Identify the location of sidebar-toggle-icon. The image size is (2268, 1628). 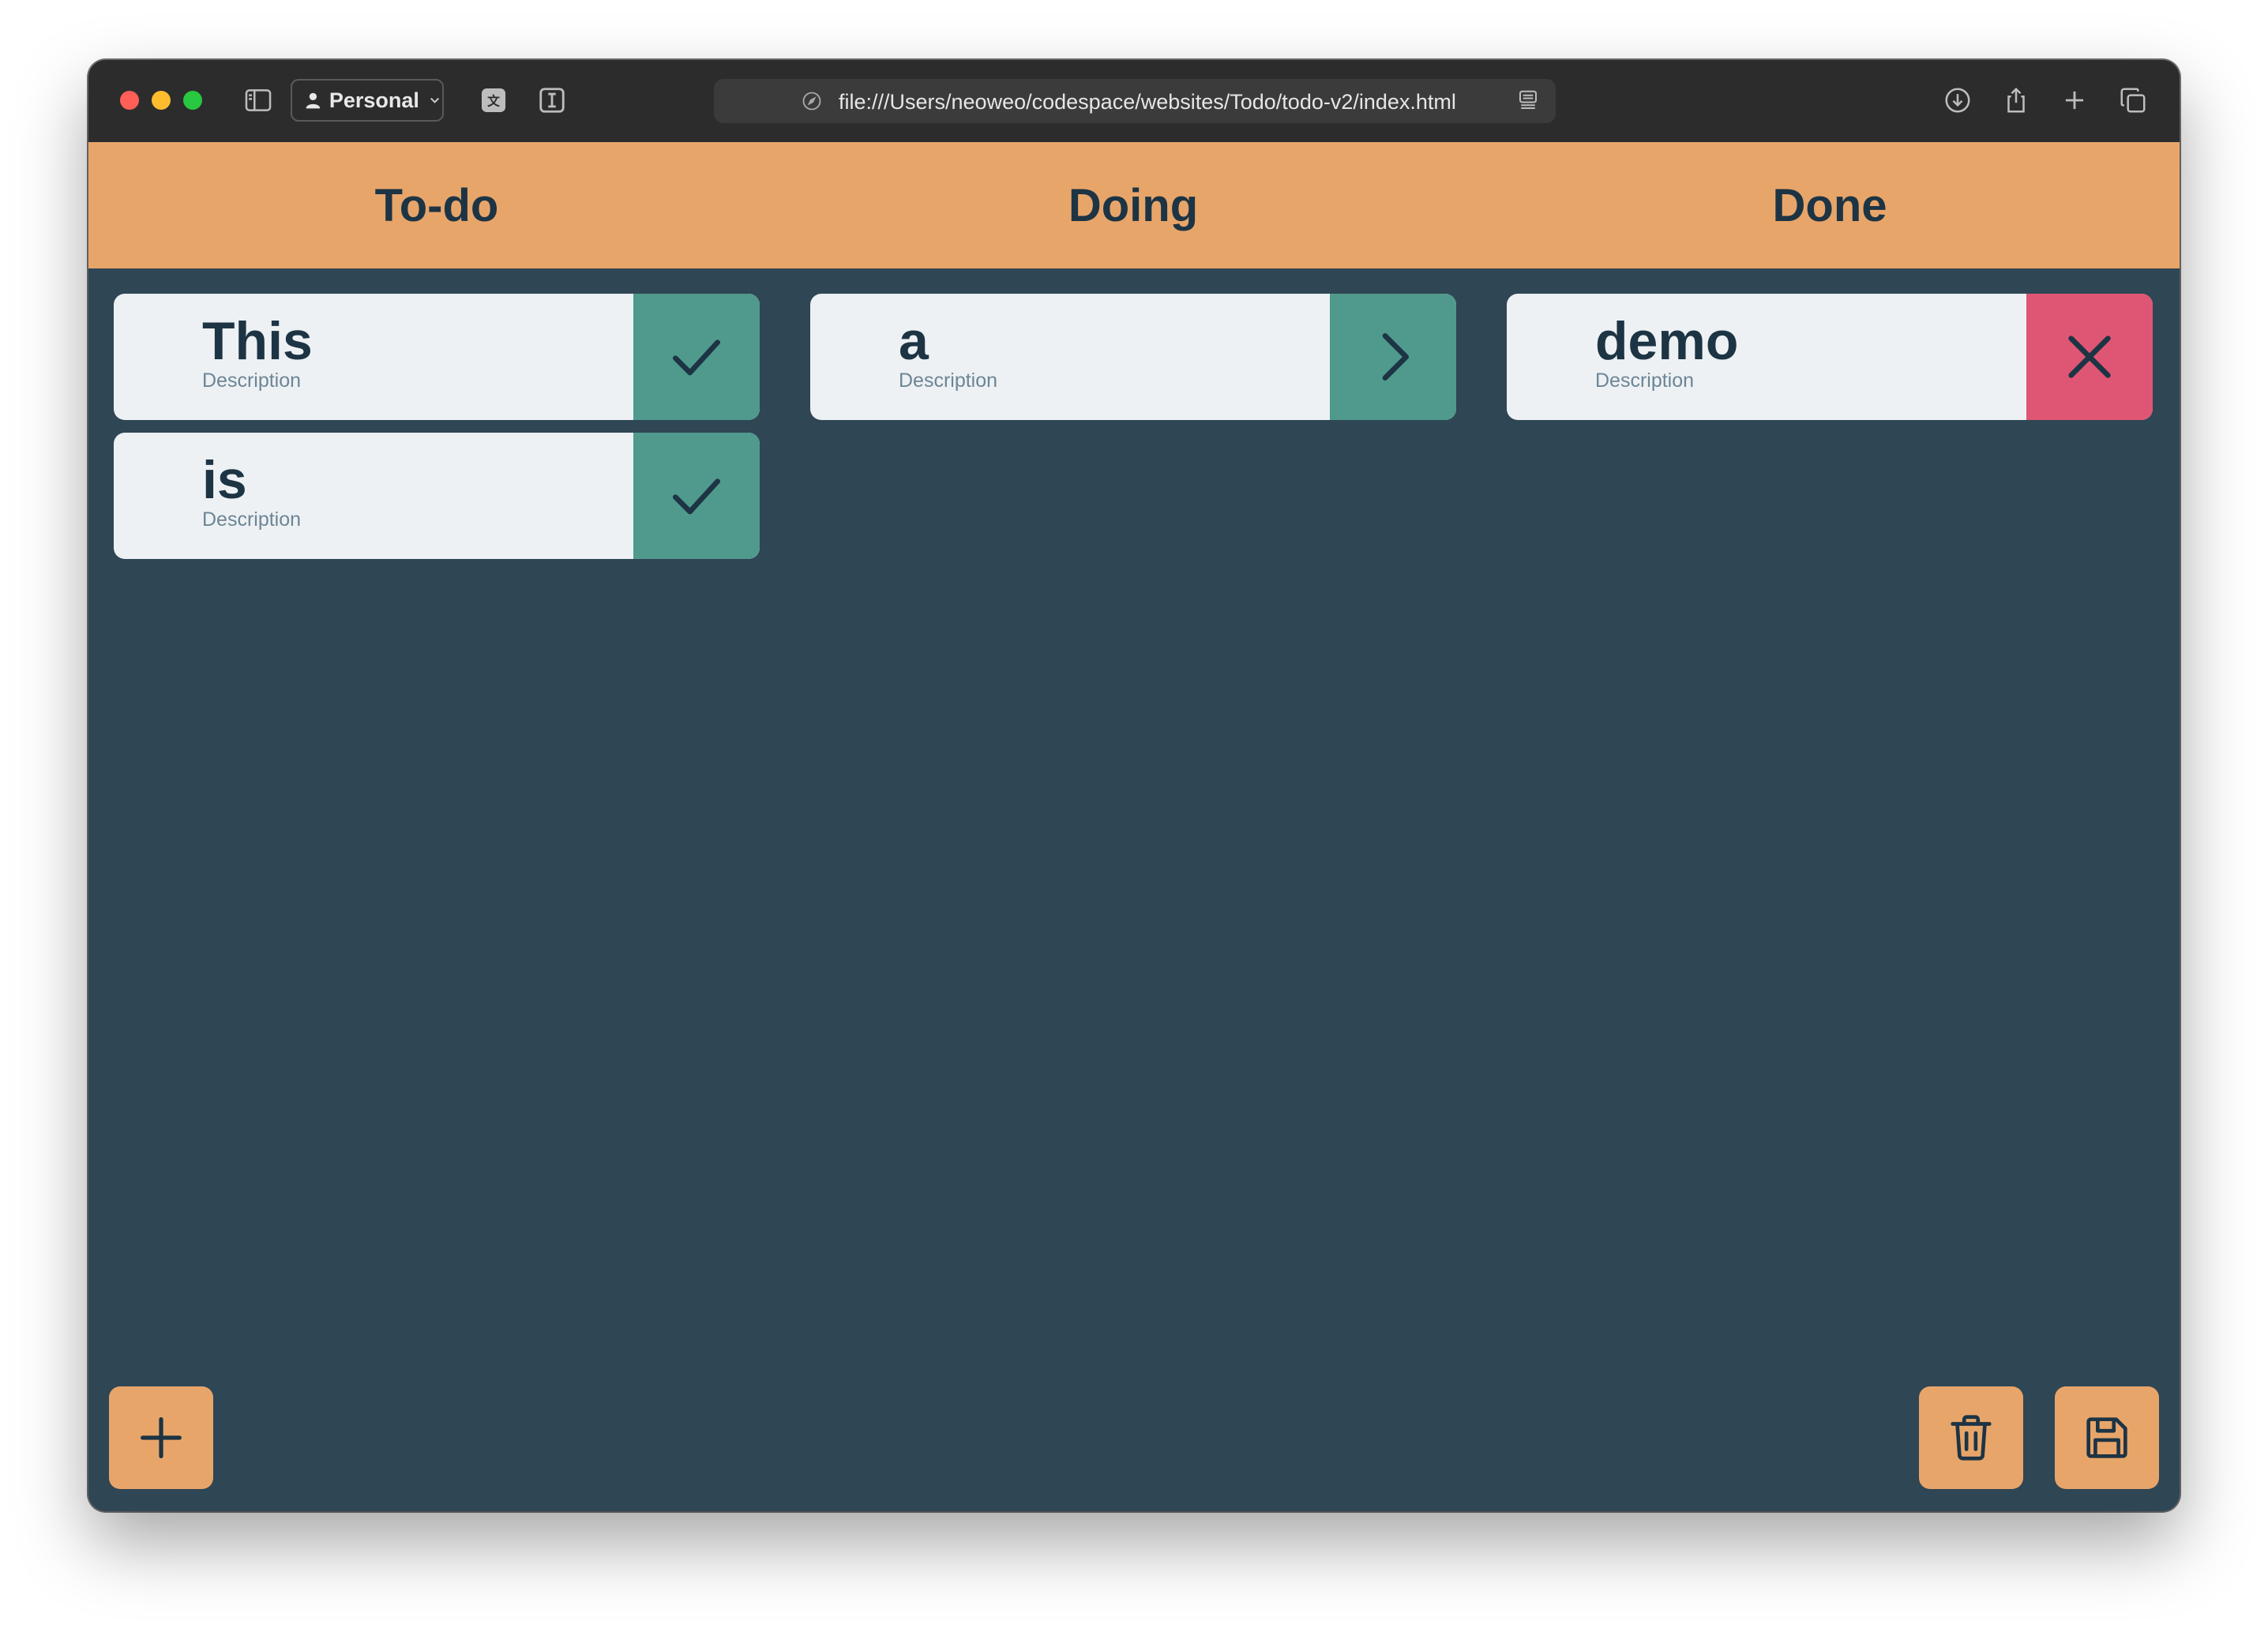
(258, 100).